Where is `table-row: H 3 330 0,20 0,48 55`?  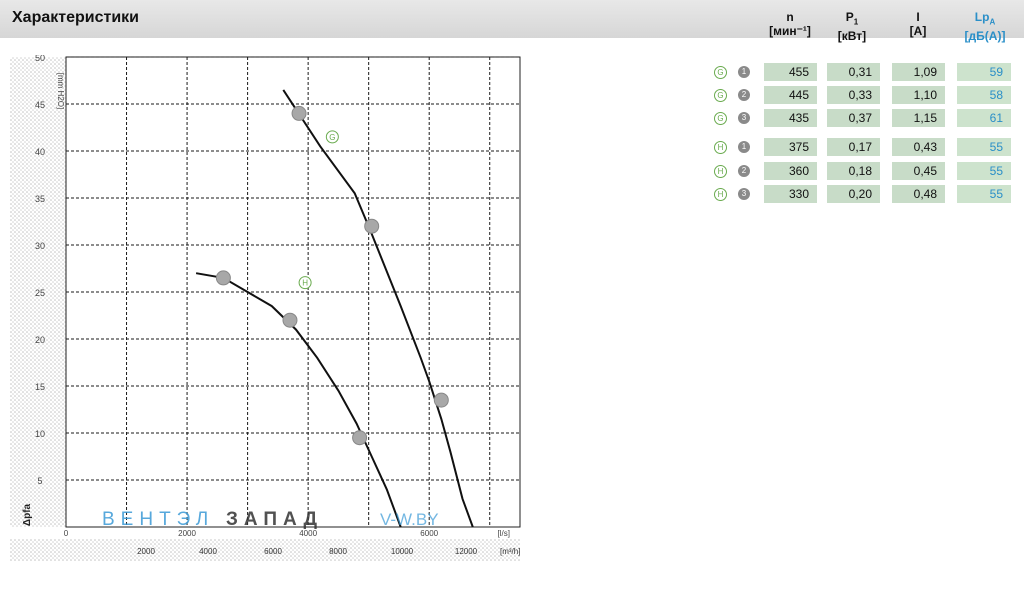 table-row: H 3 330 0,20 0,48 55 is located at coordinates (864, 194).